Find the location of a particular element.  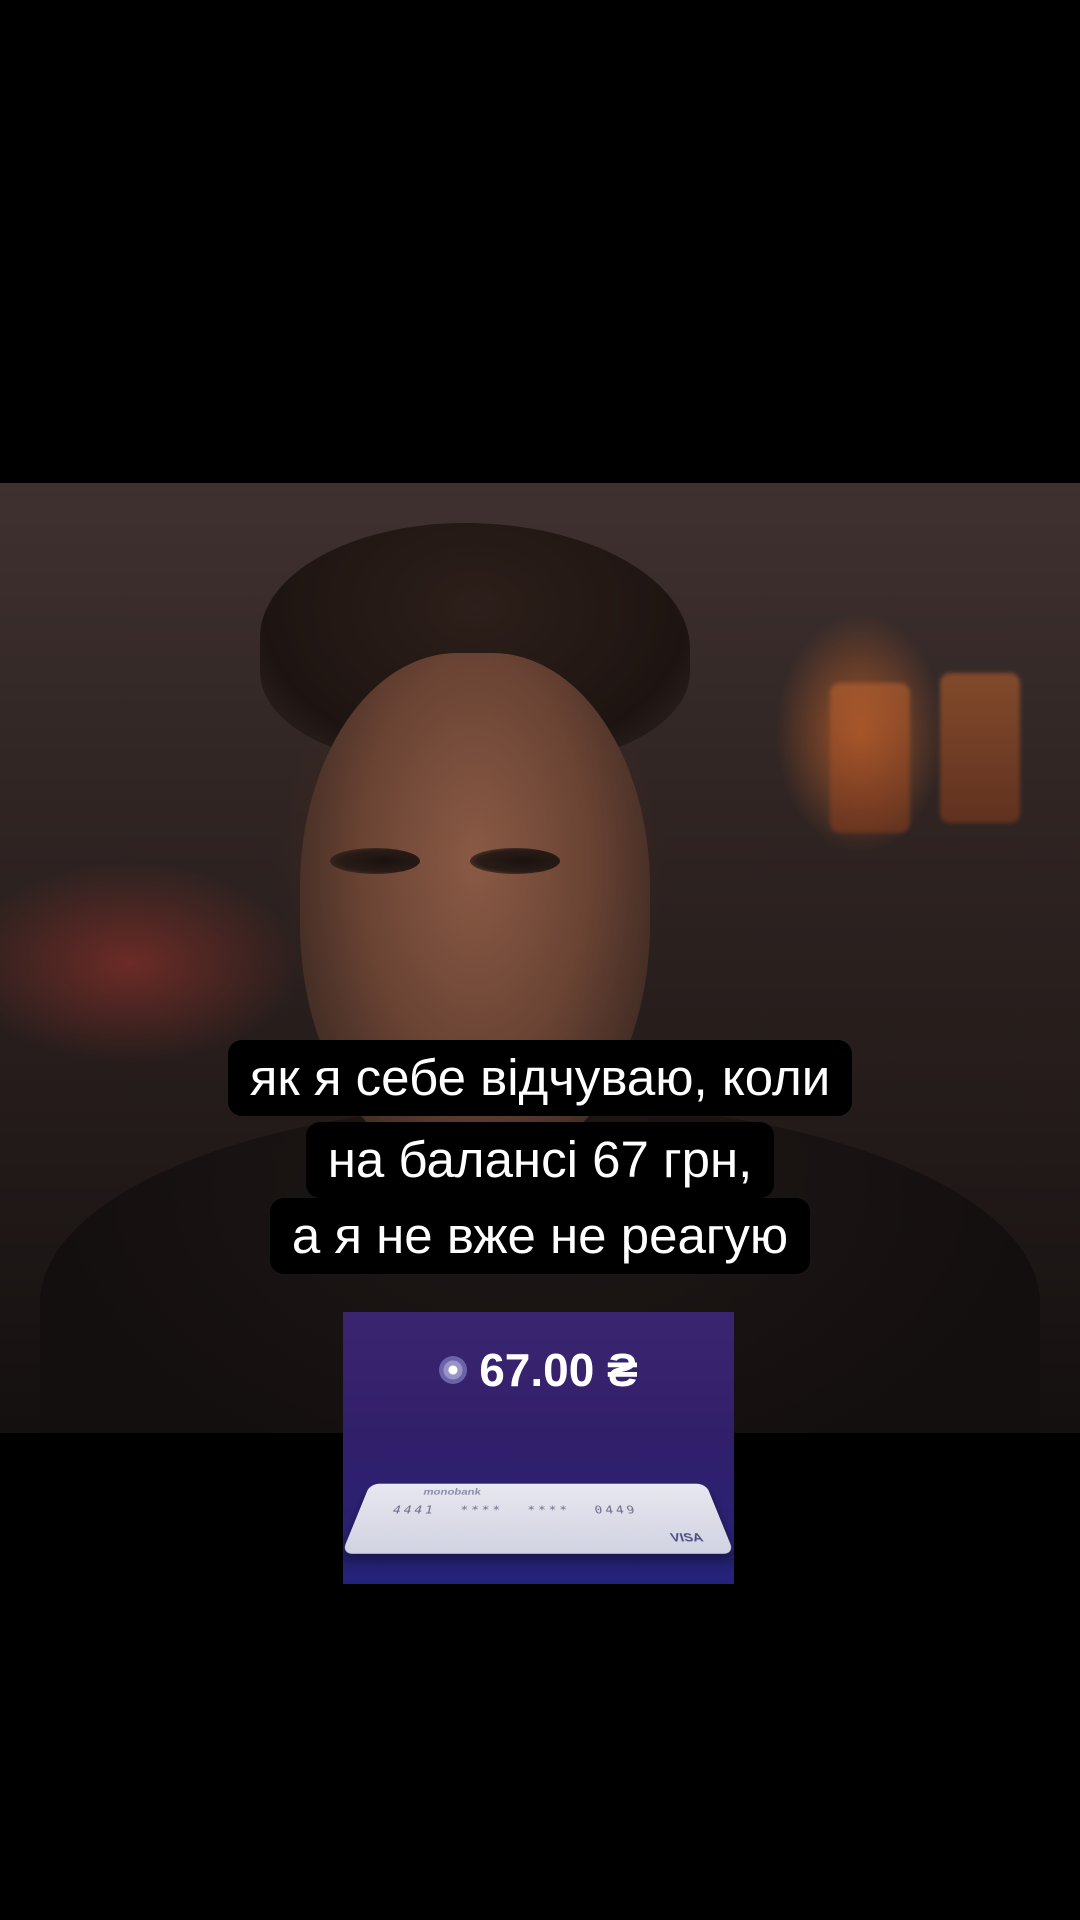

bank-brand-label: monobank is located at coordinates (452, 1491).